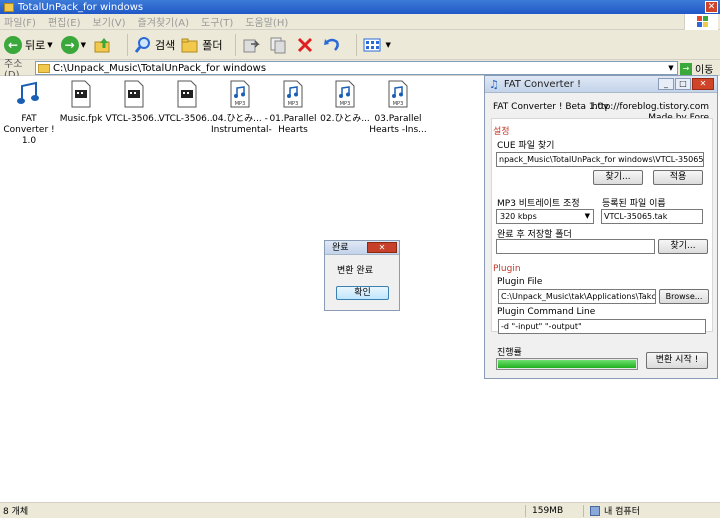  What do you see at coordinates (634, 204) in the screenshot?
I see `registered-file-label: 등록된 파일 이름` at bounding box center [634, 204].